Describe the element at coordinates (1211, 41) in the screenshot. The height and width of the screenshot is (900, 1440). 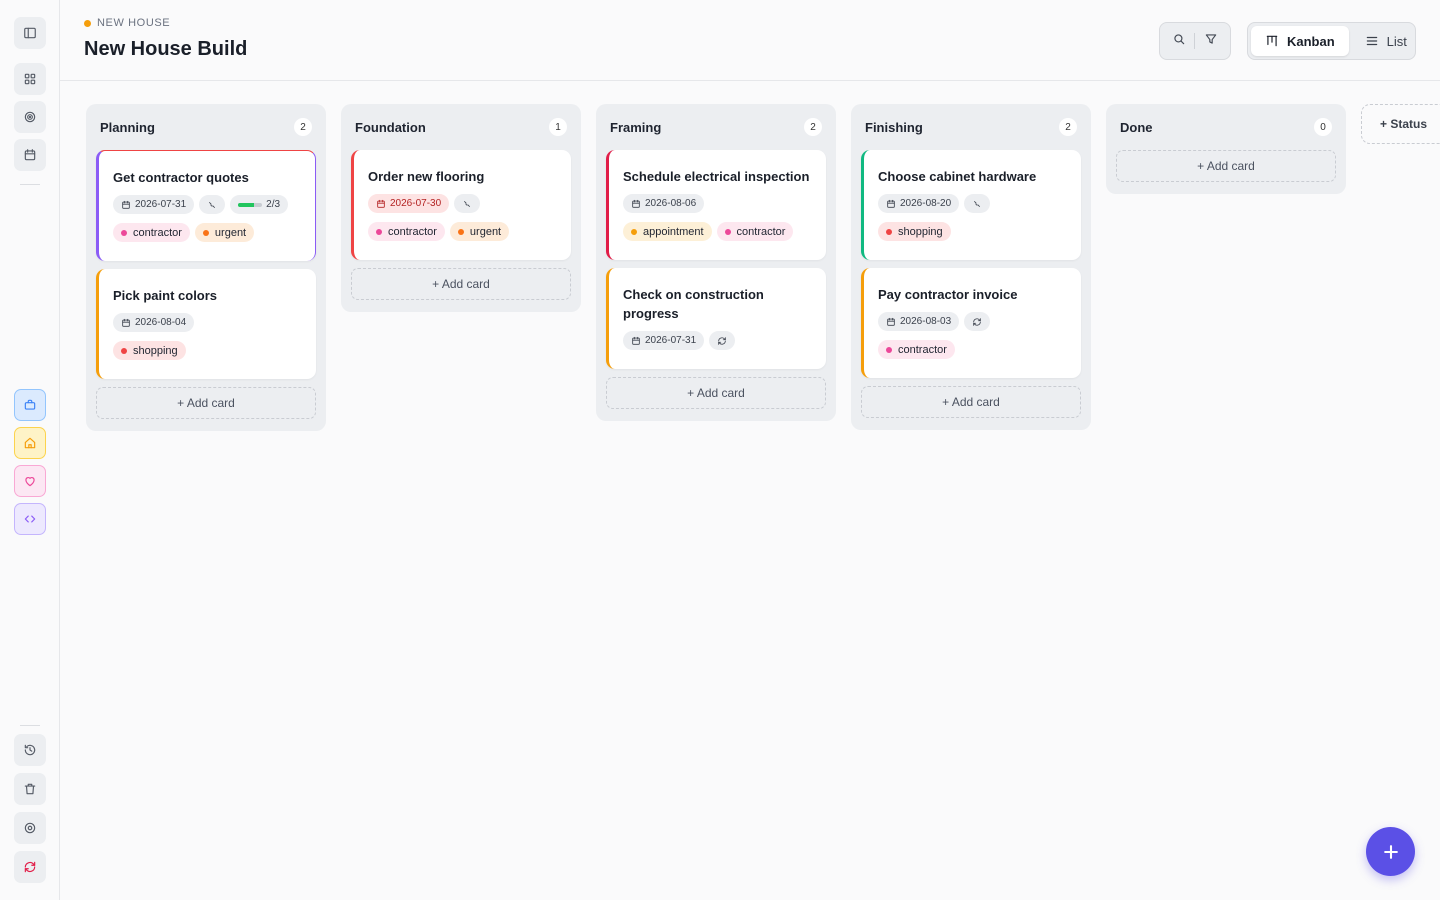
I see `filter-icon` at that location.